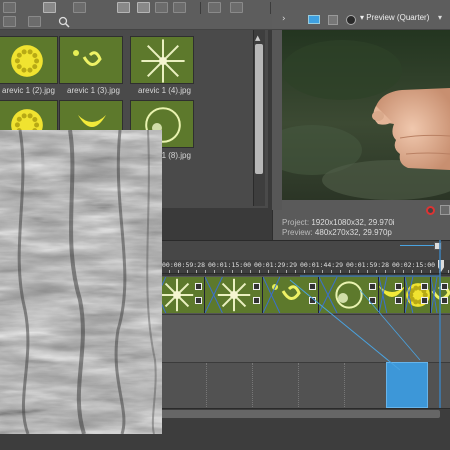  What do you see at coordinates (284, 19) in the screenshot?
I see `chevron-left-icon: ›` at bounding box center [284, 19].